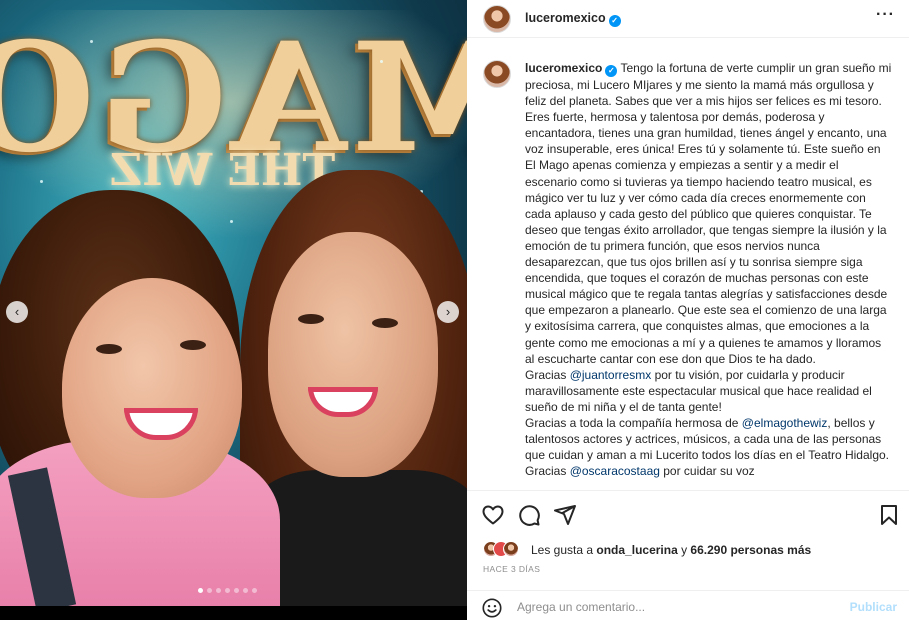  I want to click on bookmark-icon, so click(889, 515).